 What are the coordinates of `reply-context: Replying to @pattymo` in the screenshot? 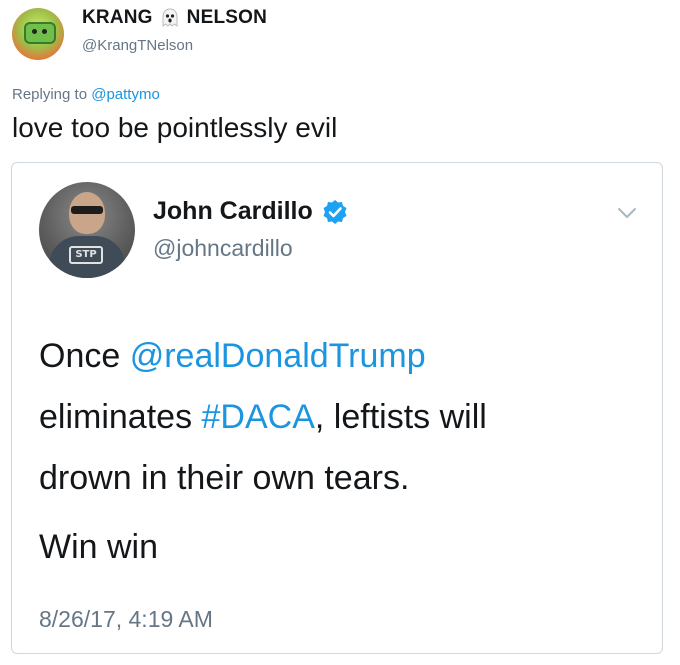 It's located at (86, 94).